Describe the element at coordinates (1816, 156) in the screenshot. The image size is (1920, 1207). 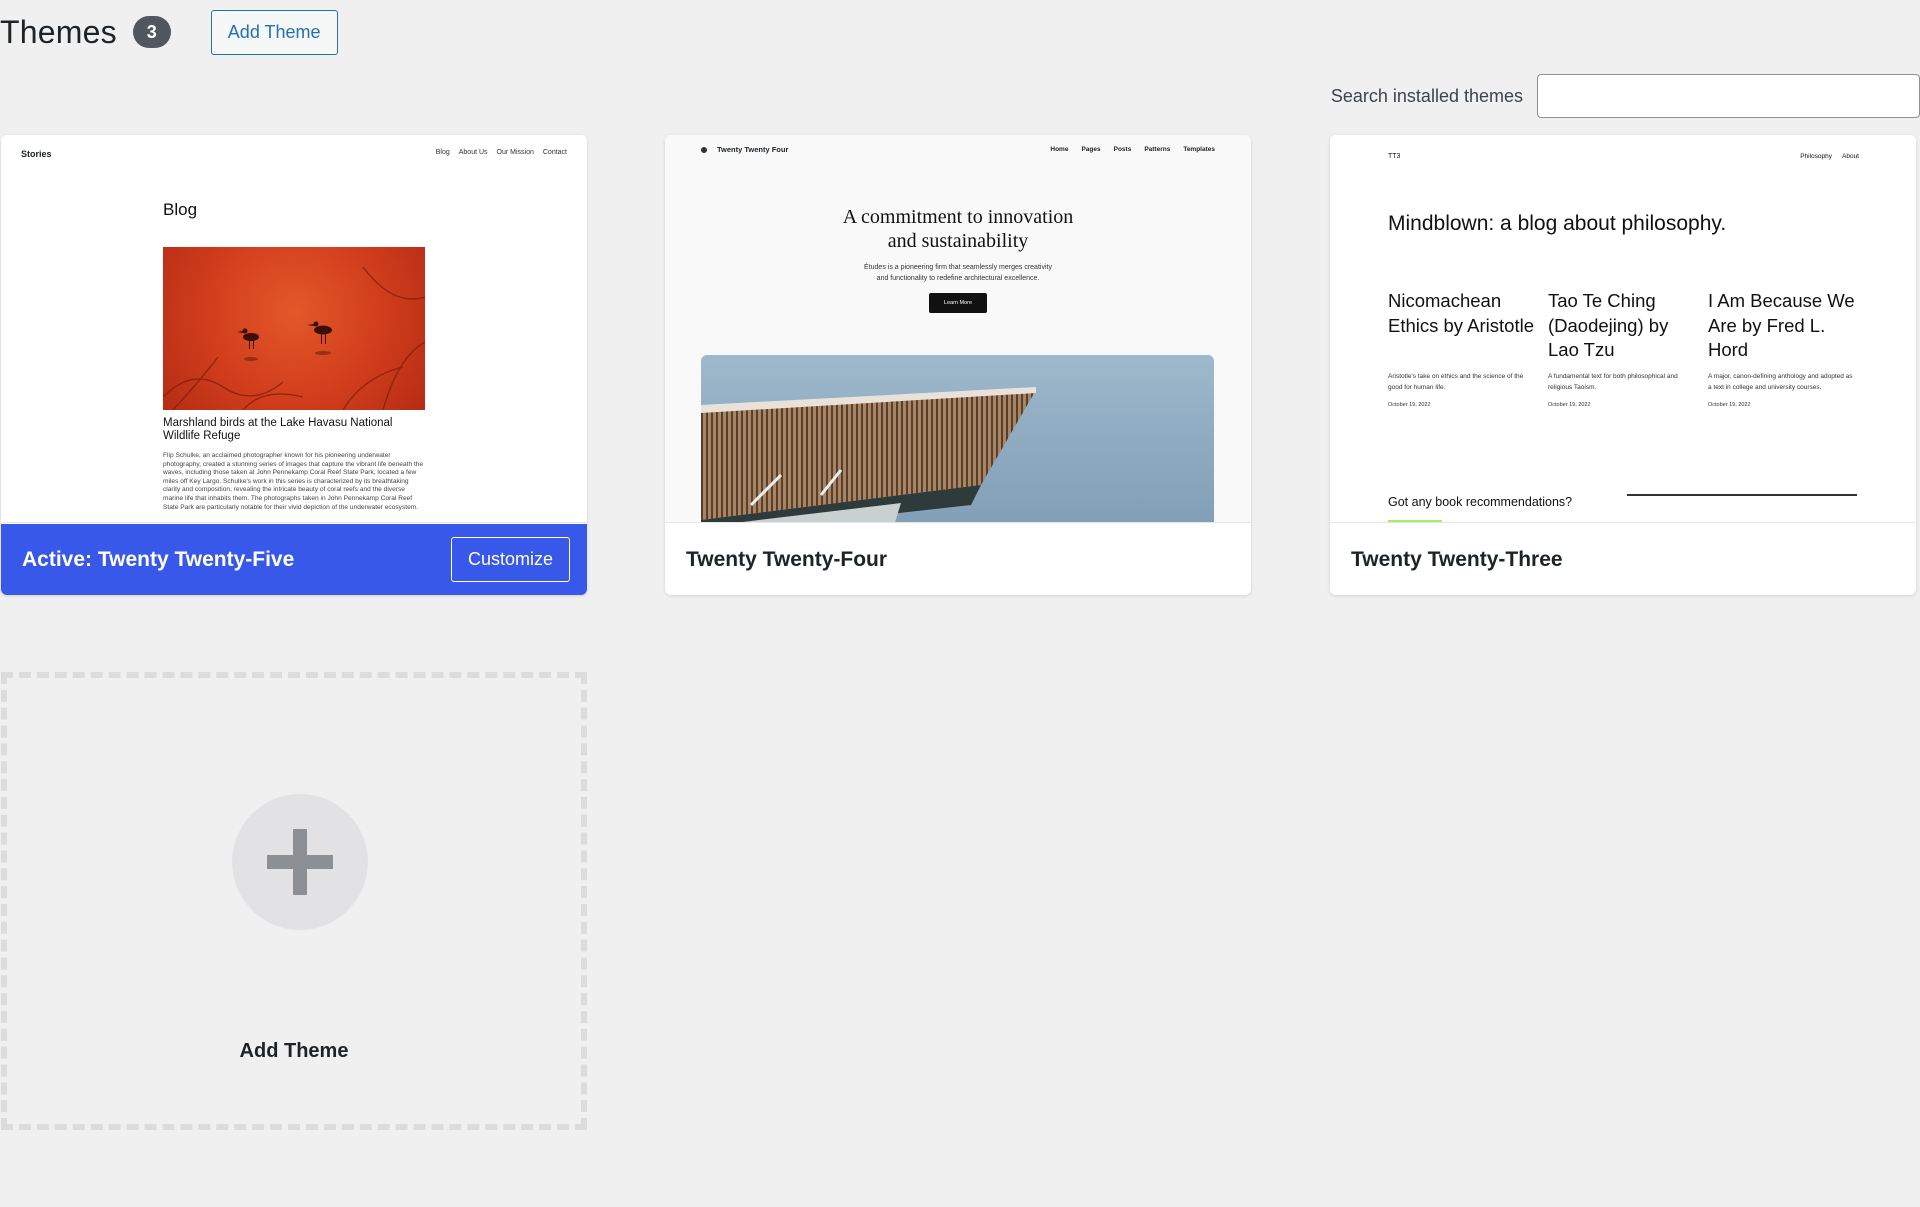
I see `preview-nav-item: Philosophy` at that location.